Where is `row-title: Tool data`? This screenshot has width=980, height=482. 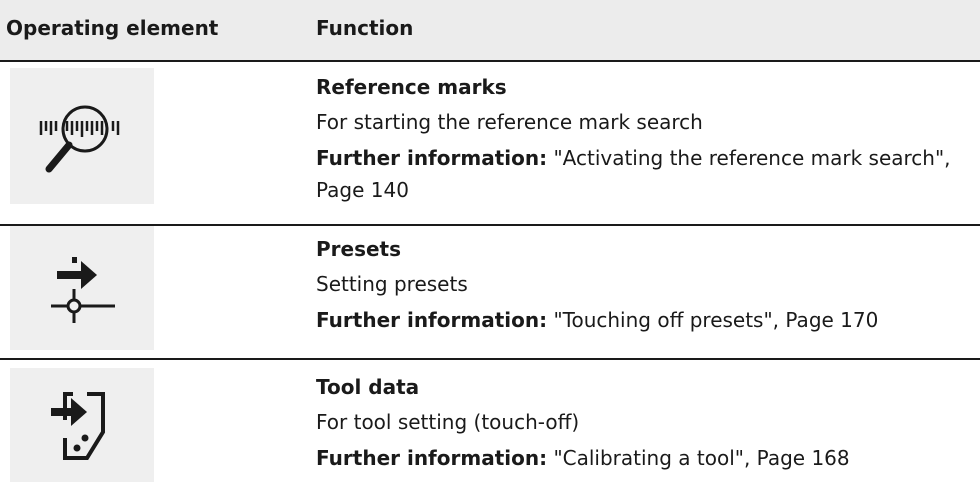 row-title: Tool data is located at coordinates (368, 387).